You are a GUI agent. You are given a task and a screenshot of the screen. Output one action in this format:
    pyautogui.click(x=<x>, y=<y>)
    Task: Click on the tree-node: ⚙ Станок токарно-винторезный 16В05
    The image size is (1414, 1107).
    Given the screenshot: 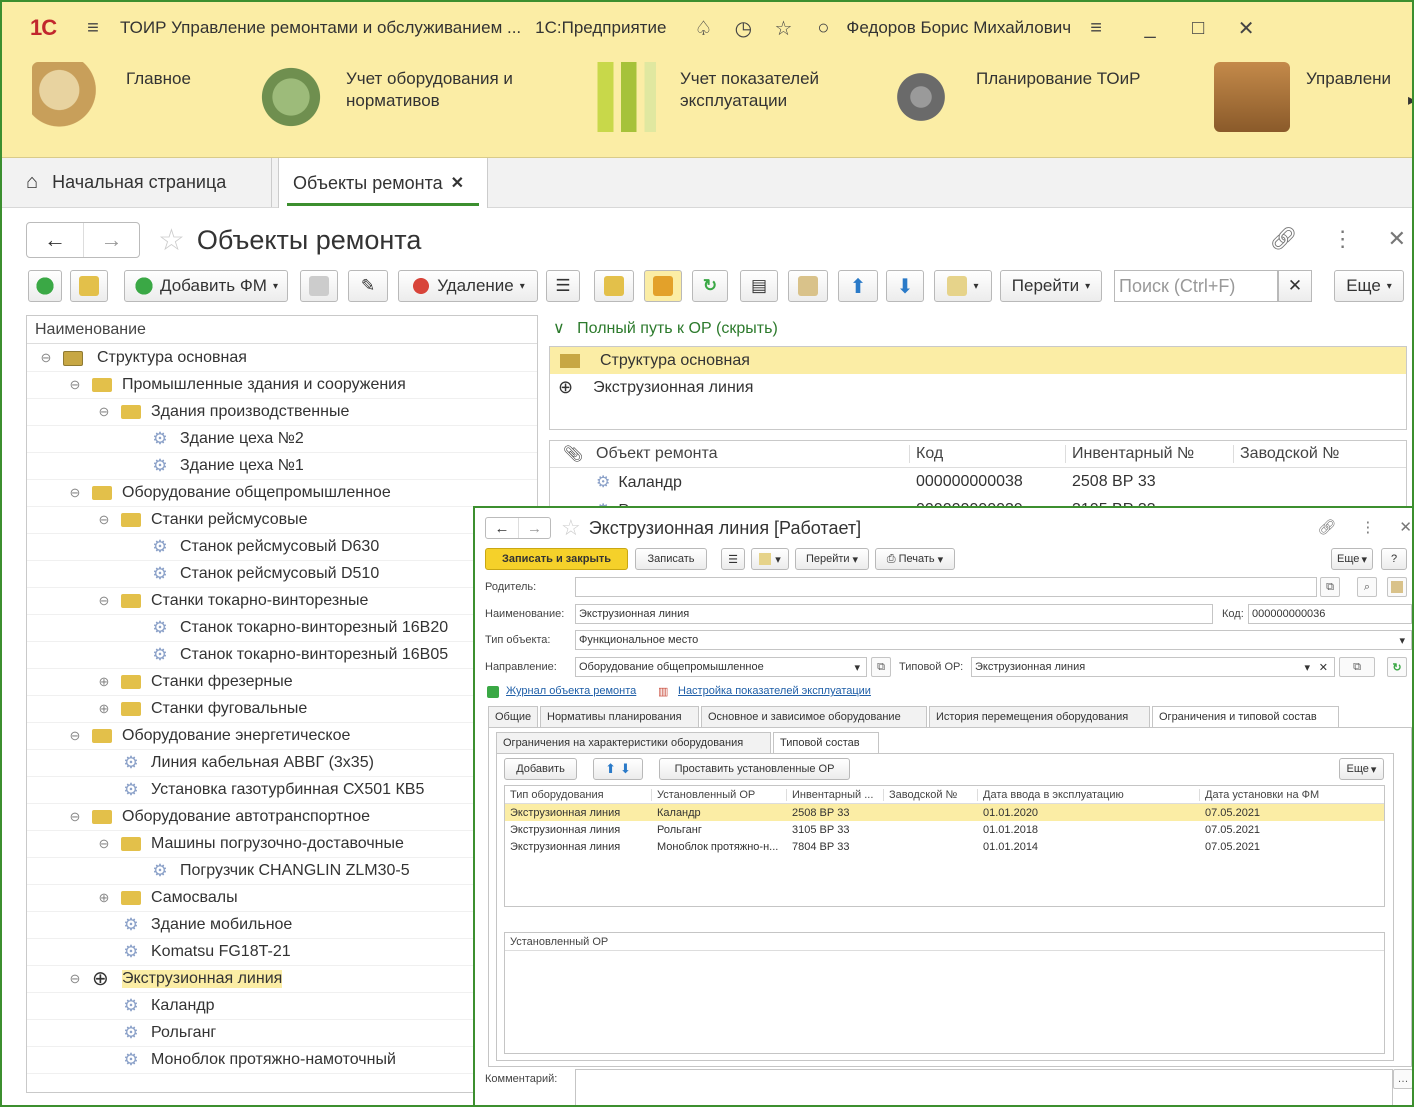 What is the action you would take?
    pyautogui.click(x=282, y=655)
    